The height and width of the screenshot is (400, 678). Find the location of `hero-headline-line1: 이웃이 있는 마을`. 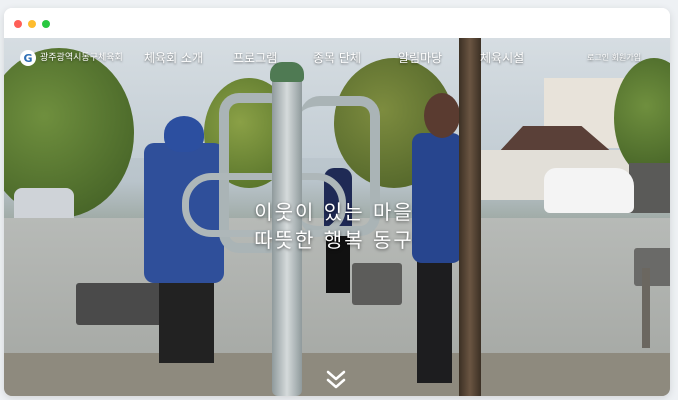

hero-headline-line1: 이웃이 있는 마을 is located at coordinates (334, 212).